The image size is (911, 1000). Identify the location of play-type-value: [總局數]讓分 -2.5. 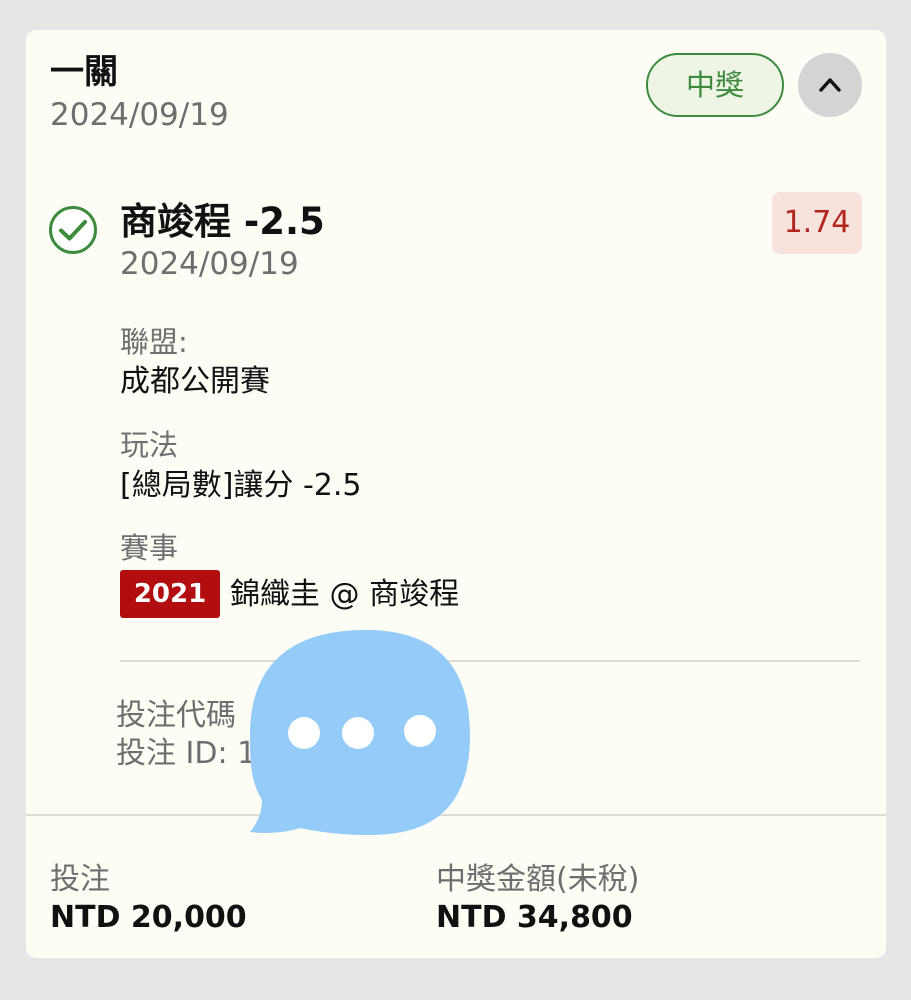
(241, 485).